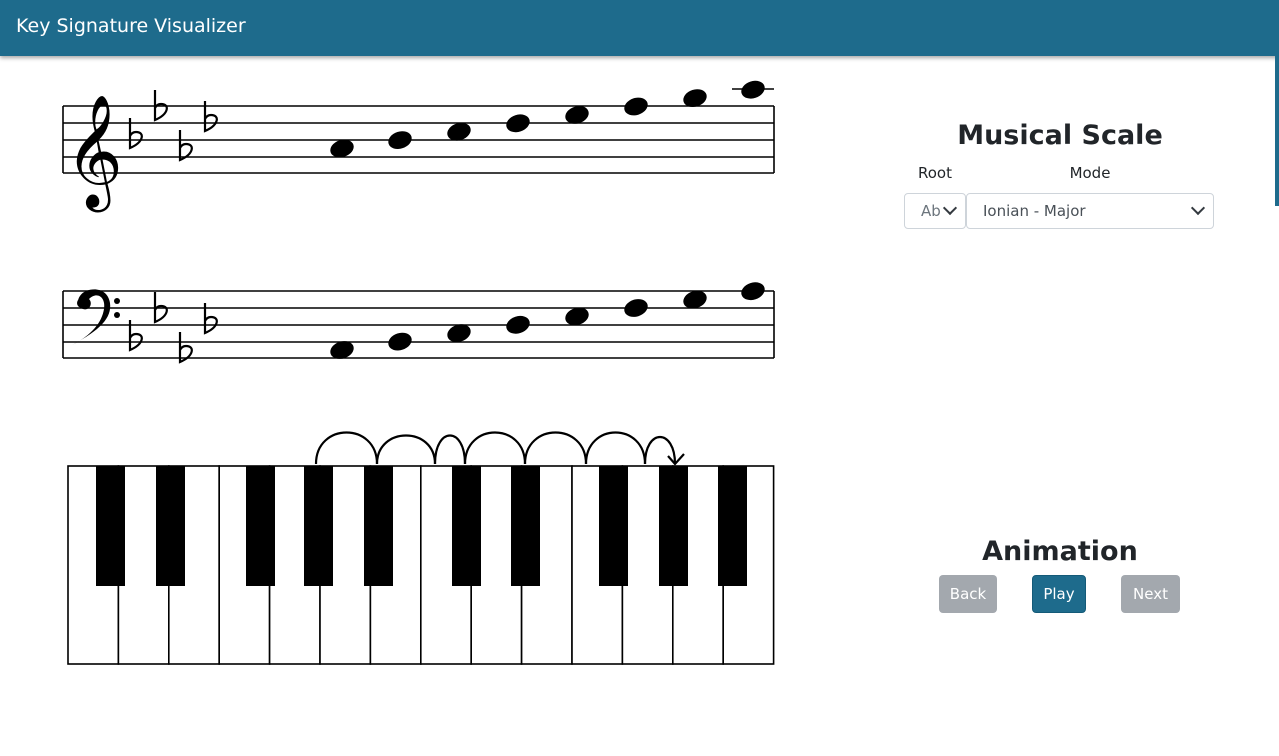  I want to click on scale-step-arcs, so click(499, 448).